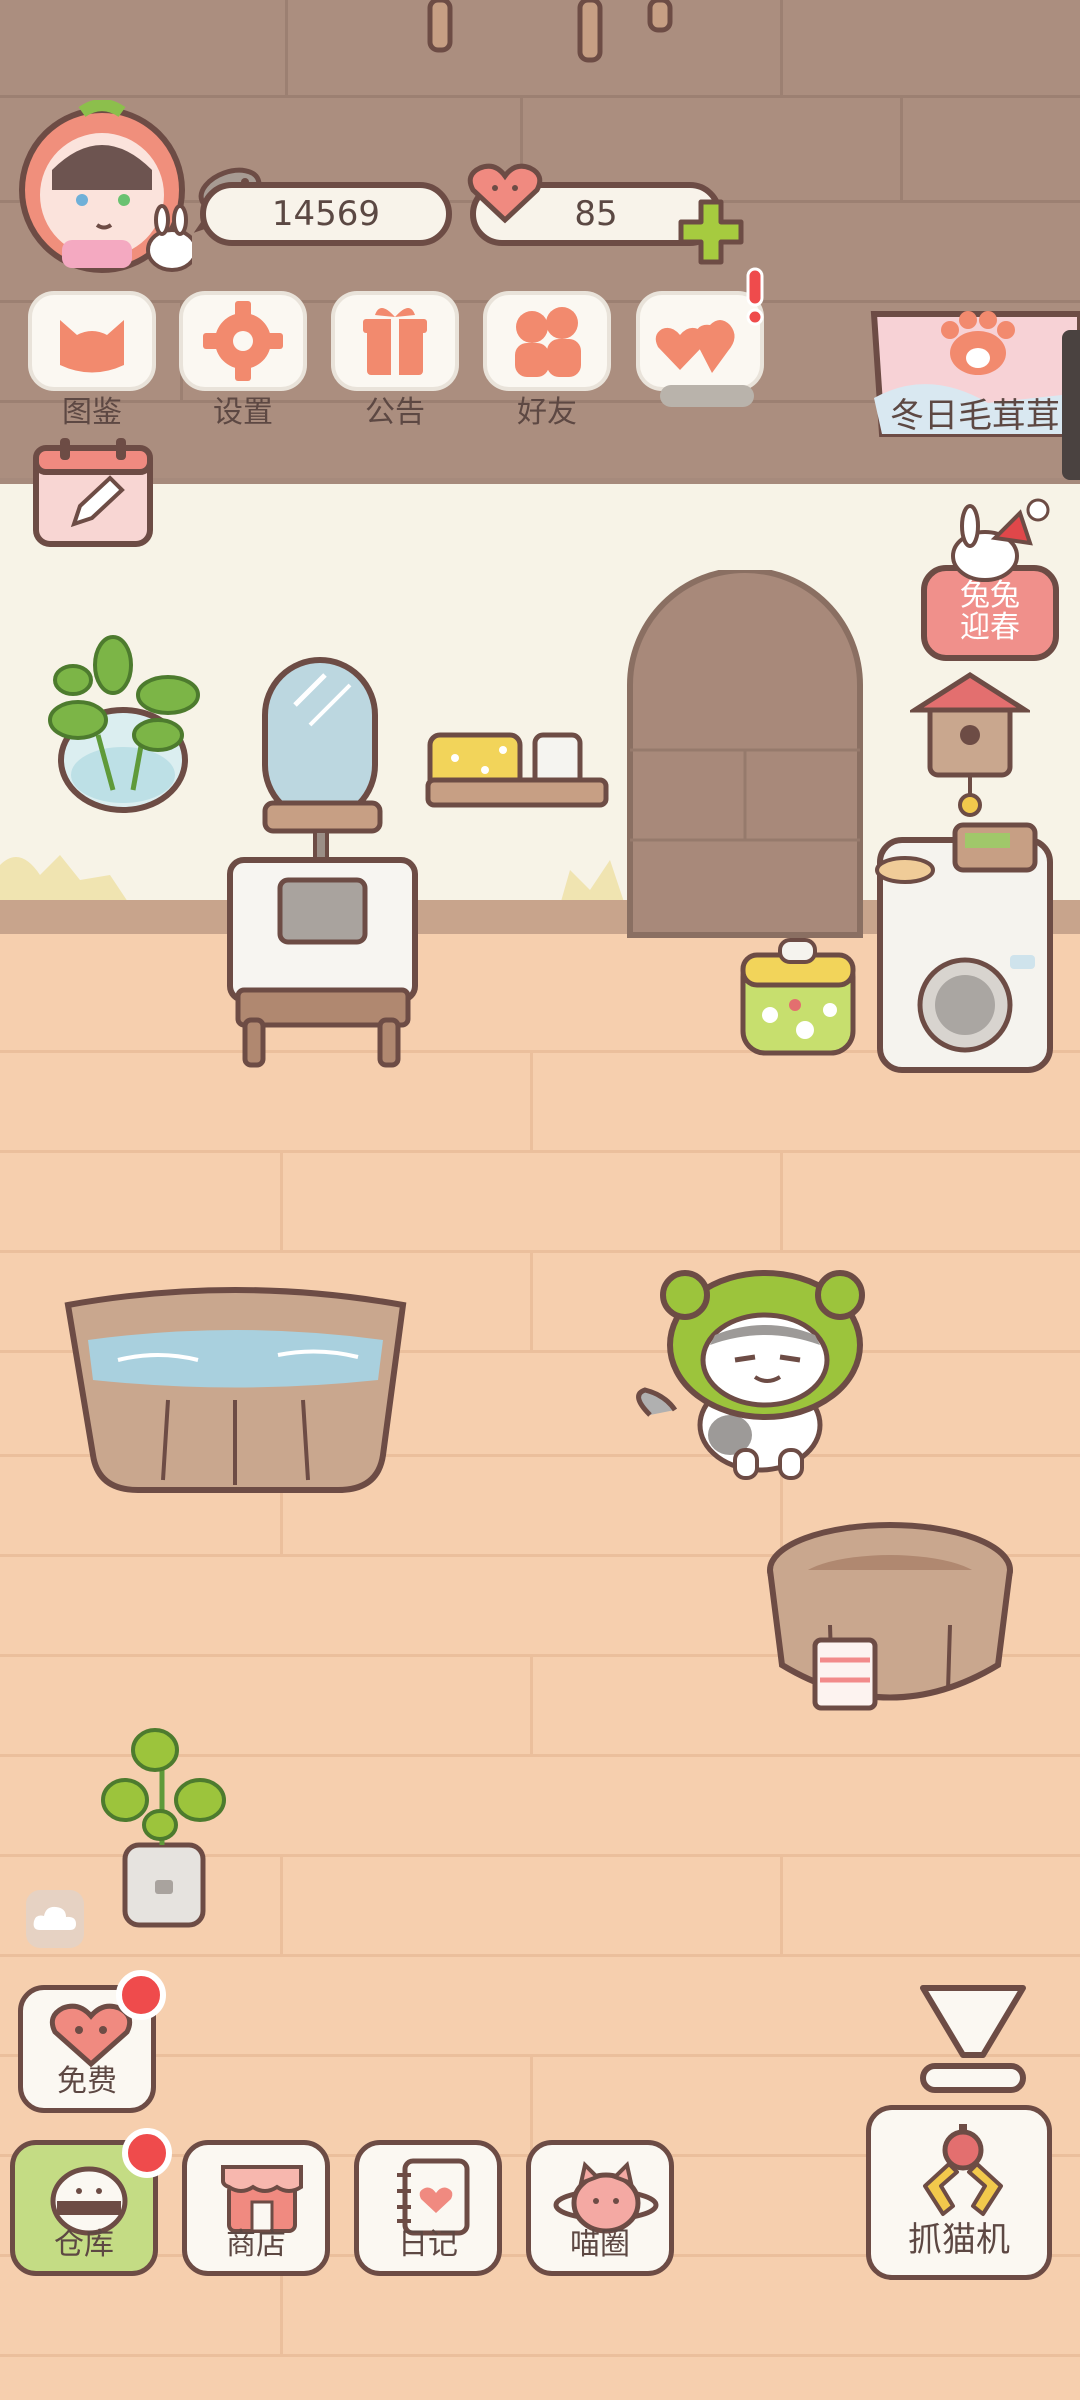 The image size is (1080, 2400). I want to click on rabbit-spring-event: 兔兔 迎春, so click(990, 580).